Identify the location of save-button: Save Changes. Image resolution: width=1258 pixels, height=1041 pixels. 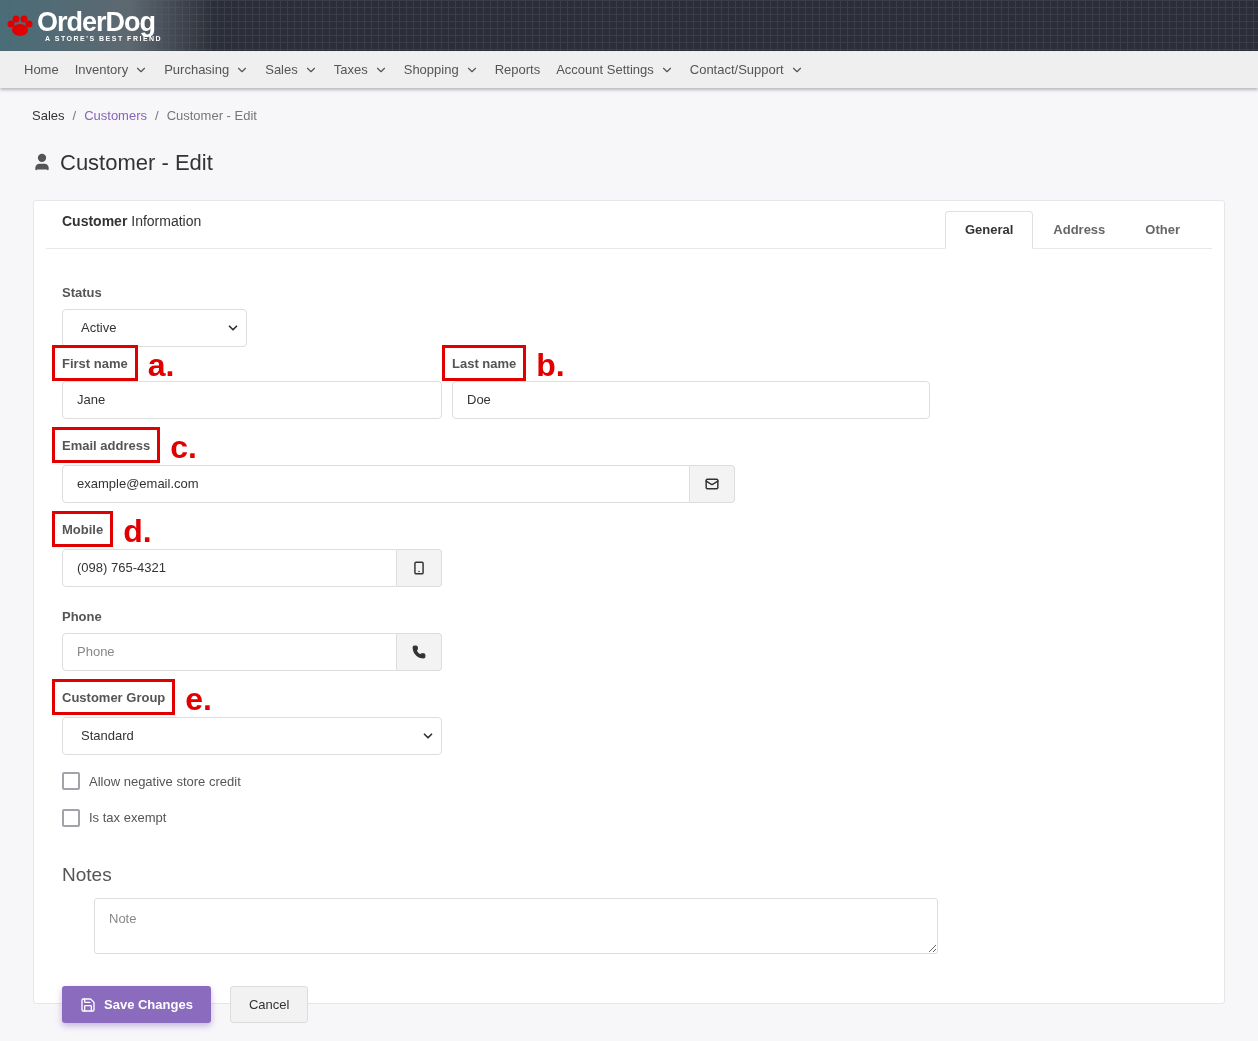
(136, 1004).